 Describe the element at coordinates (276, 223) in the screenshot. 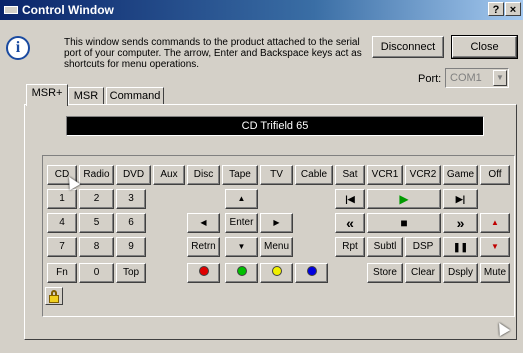

I see `nav-right-button: ▶` at that location.